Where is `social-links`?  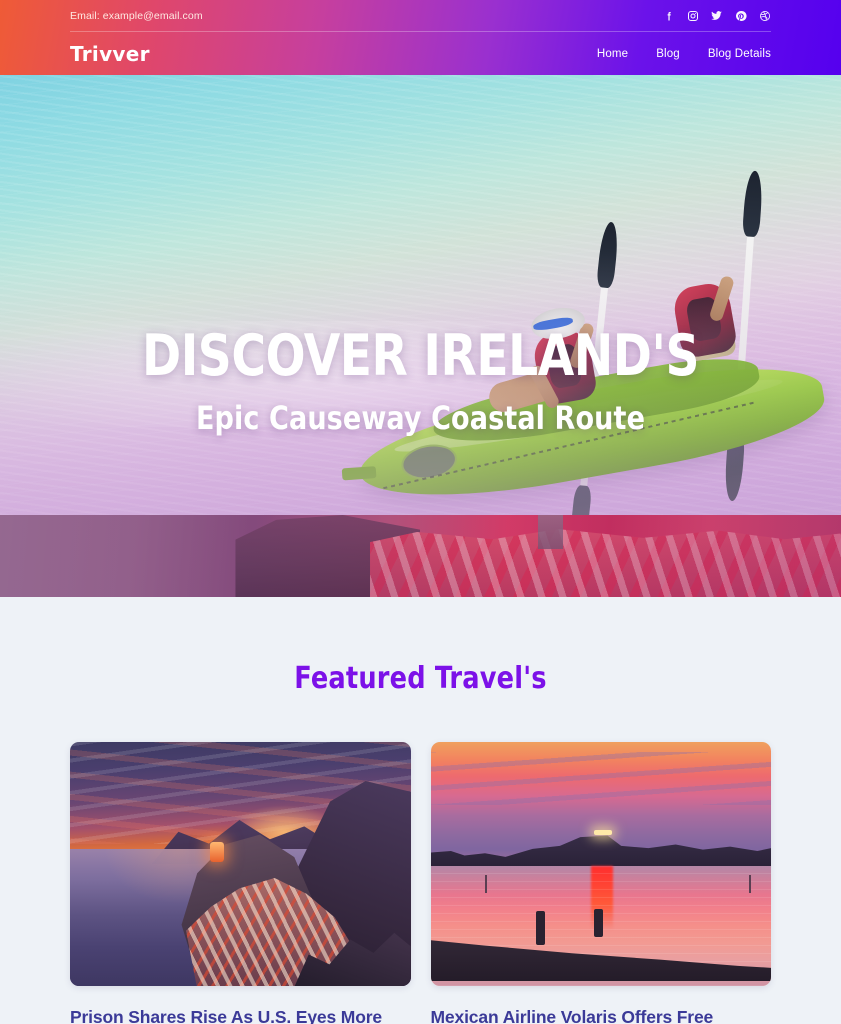
social-links is located at coordinates (716, 15).